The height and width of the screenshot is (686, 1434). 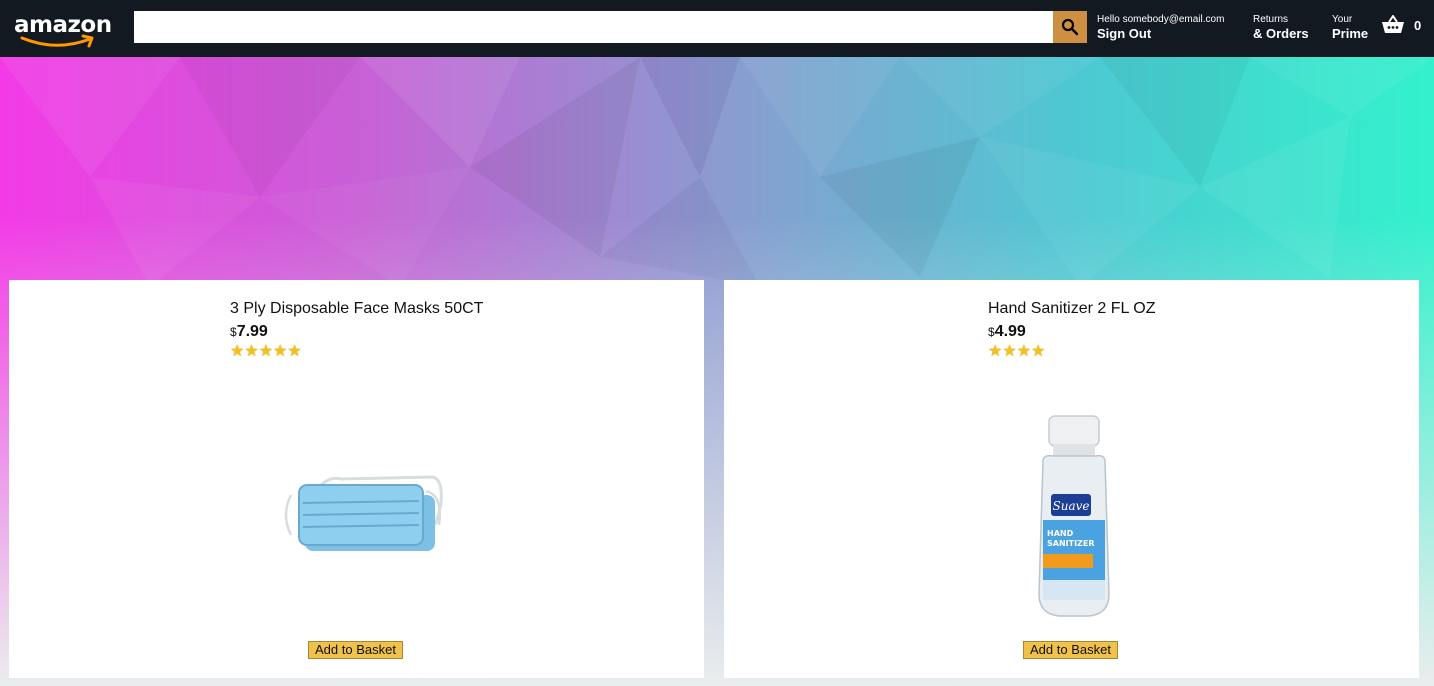 What do you see at coordinates (1070, 543) in the screenshot?
I see `svg-text: SANITIZER` at bounding box center [1070, 543].